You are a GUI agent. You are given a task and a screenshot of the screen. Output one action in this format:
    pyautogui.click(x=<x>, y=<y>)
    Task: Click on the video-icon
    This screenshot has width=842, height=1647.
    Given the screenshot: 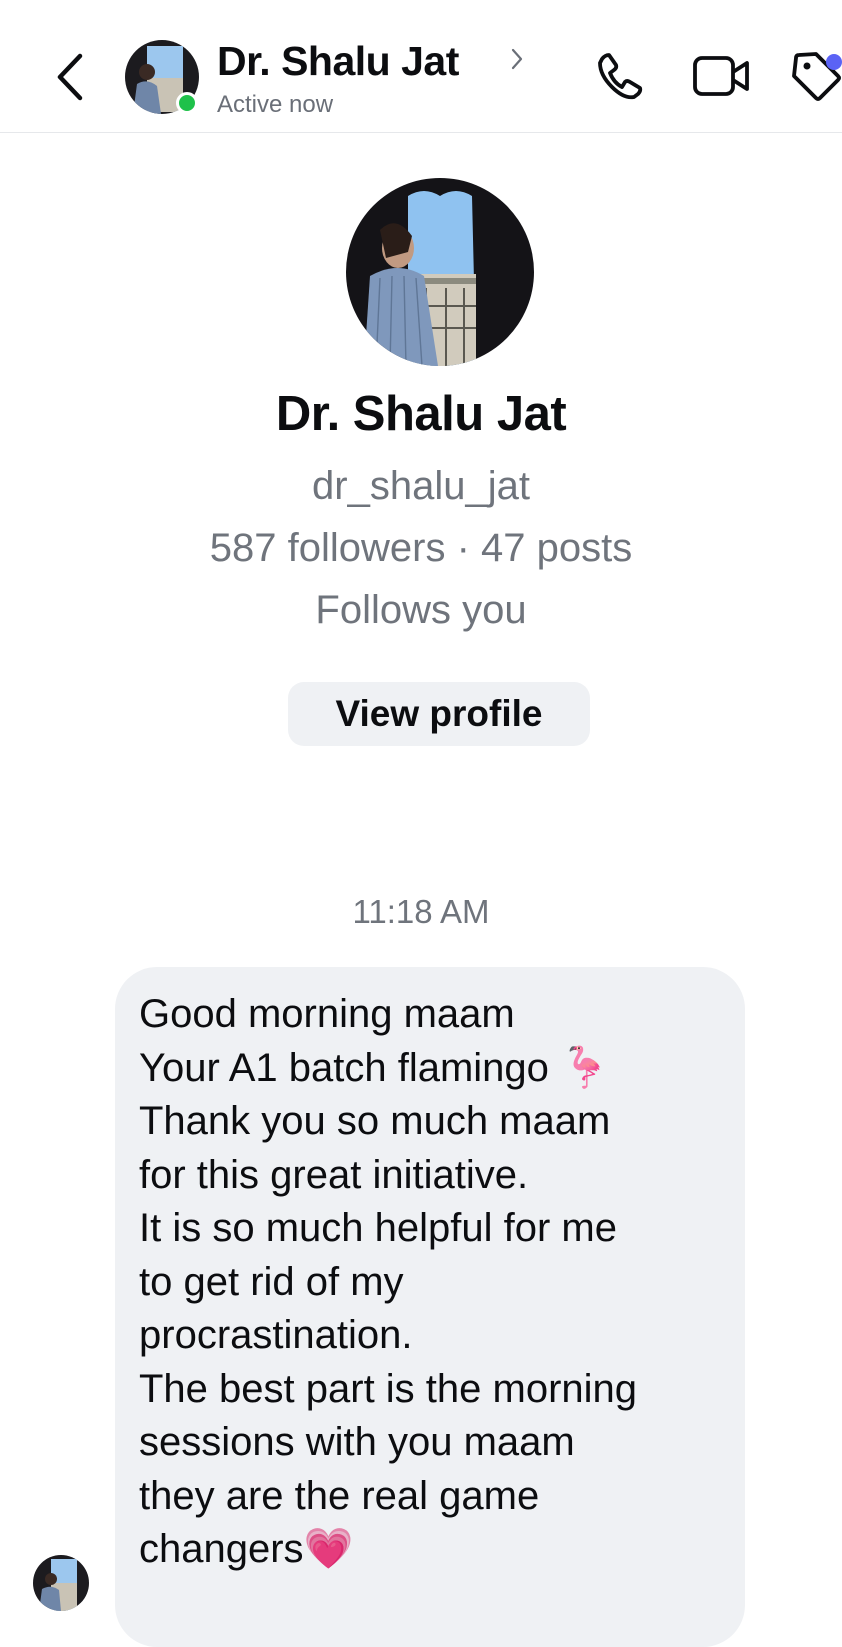 What is the action you would take?
    pyautogui.click(x=721, y=76)
    